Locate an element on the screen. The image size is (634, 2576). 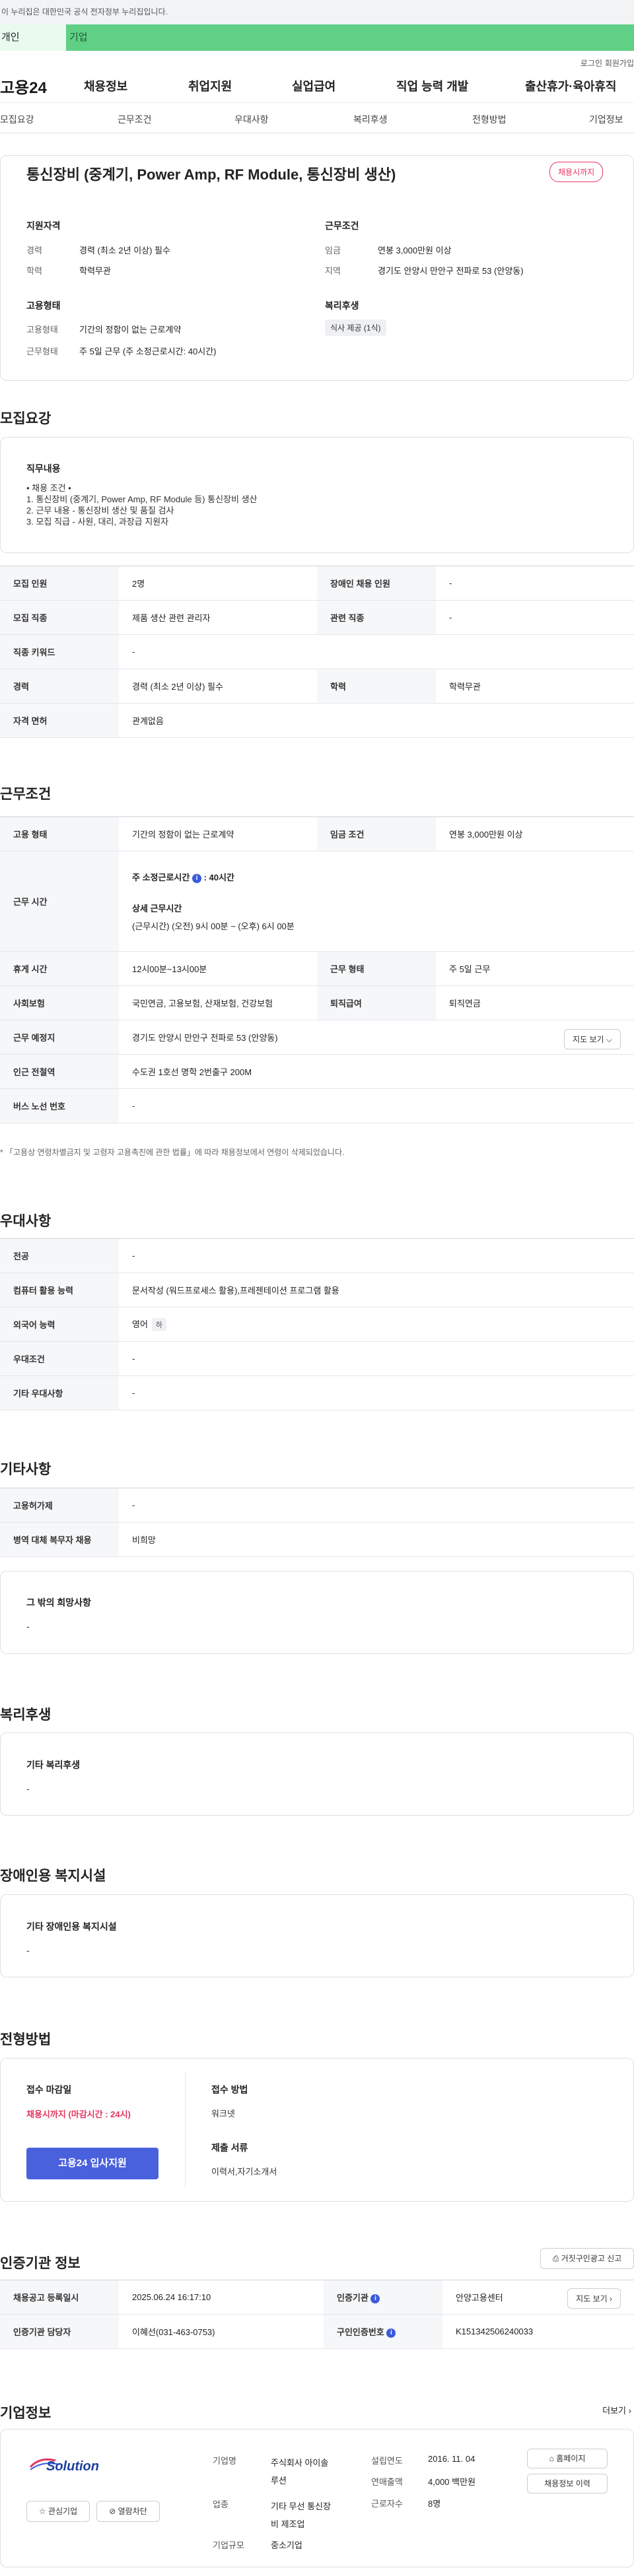
table-row: 모집 직종 제품 생산 관련 관리자 관련 직종 - is located at coordinates (317, 617).